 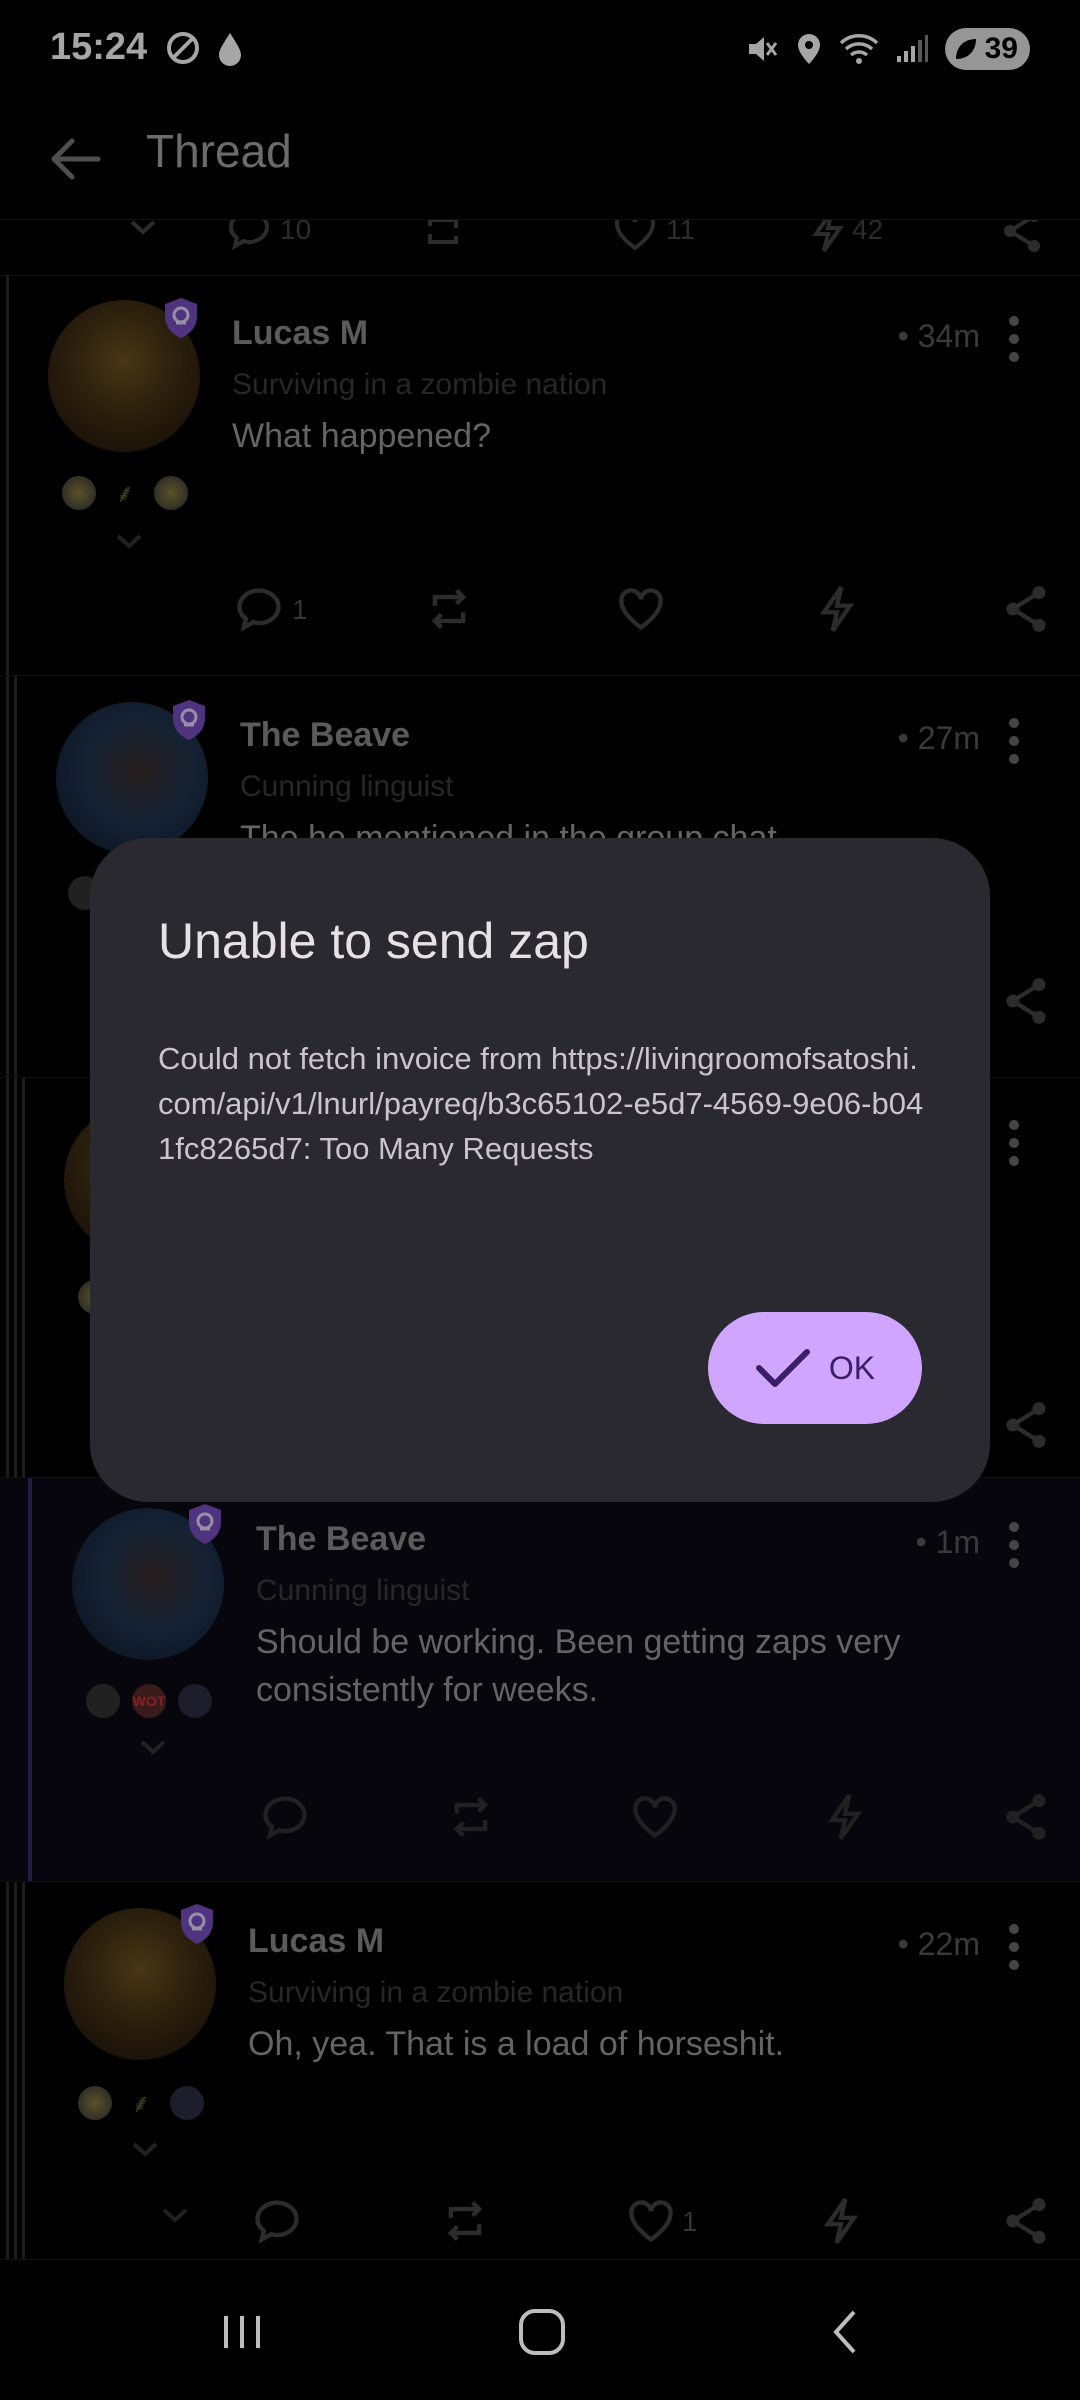 I want to click on dialog-title: Unable to send zap, so click(x=373, y=941).